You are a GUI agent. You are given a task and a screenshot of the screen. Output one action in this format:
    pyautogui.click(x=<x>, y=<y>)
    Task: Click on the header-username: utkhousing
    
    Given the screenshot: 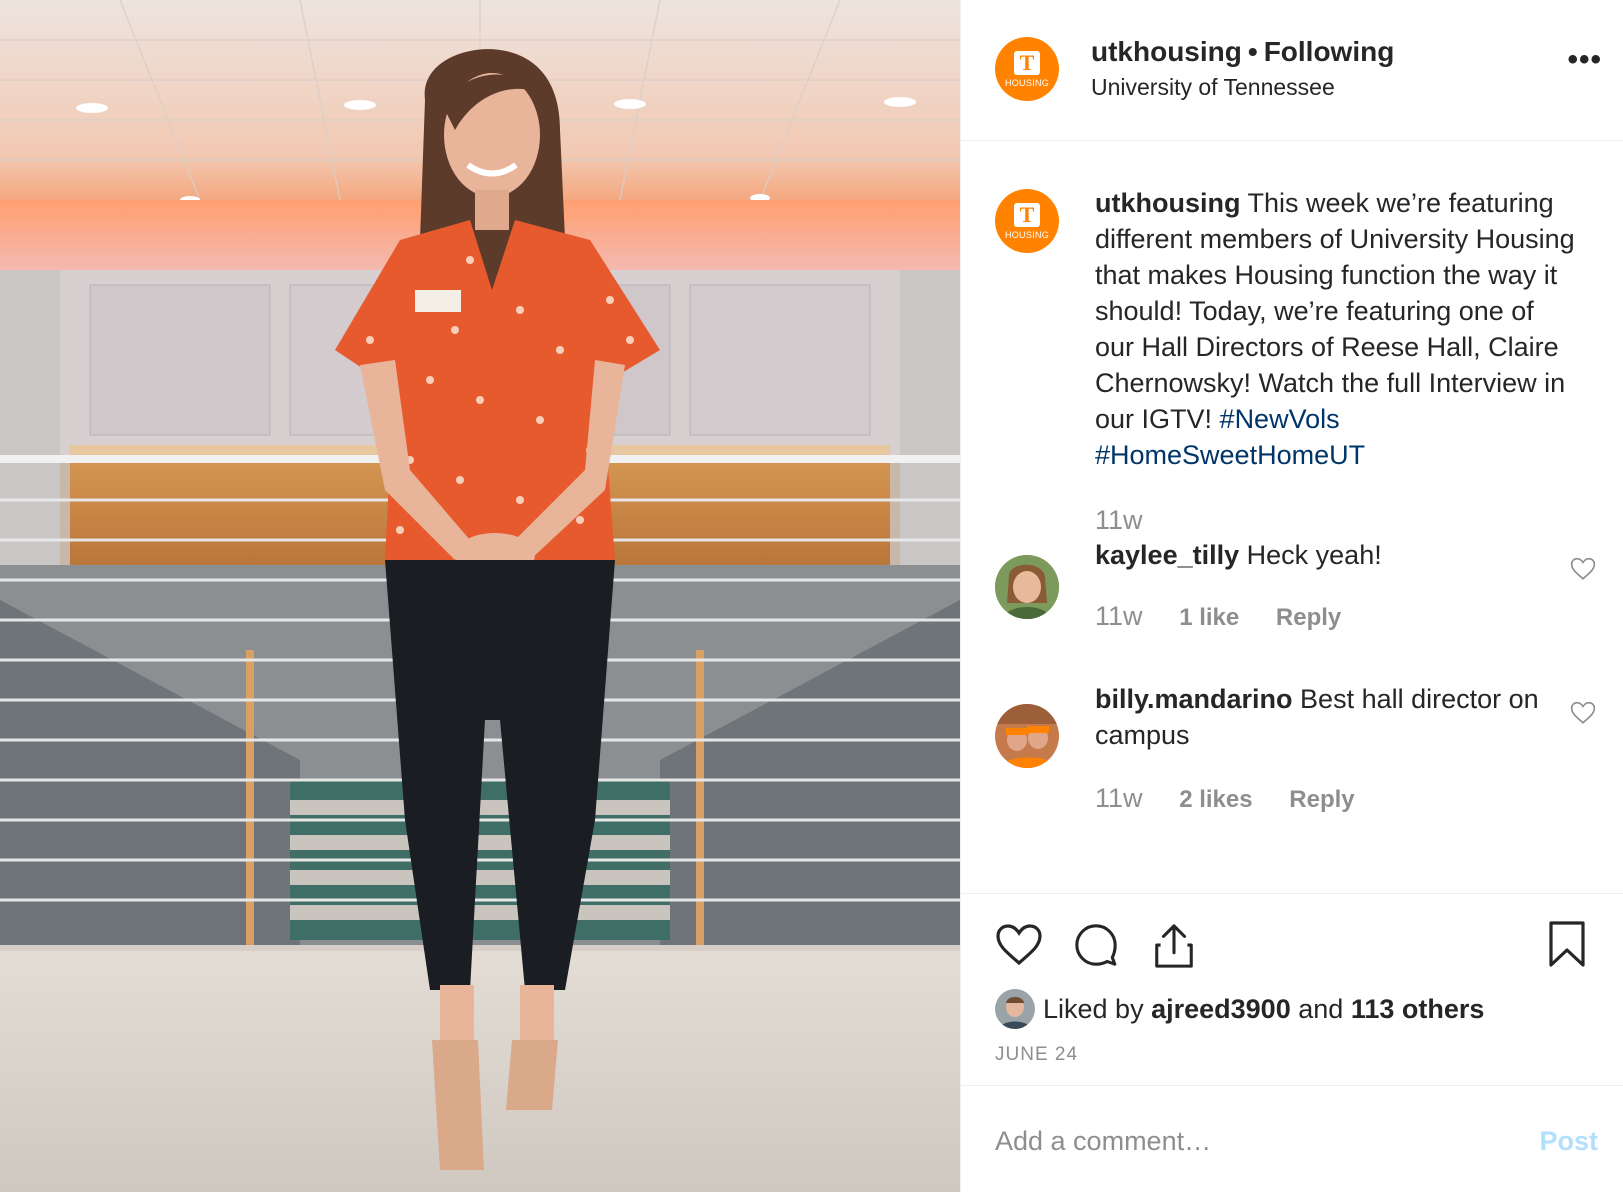 What is the action you would take?
    pyautogui.click(x=1166, y=51)
    